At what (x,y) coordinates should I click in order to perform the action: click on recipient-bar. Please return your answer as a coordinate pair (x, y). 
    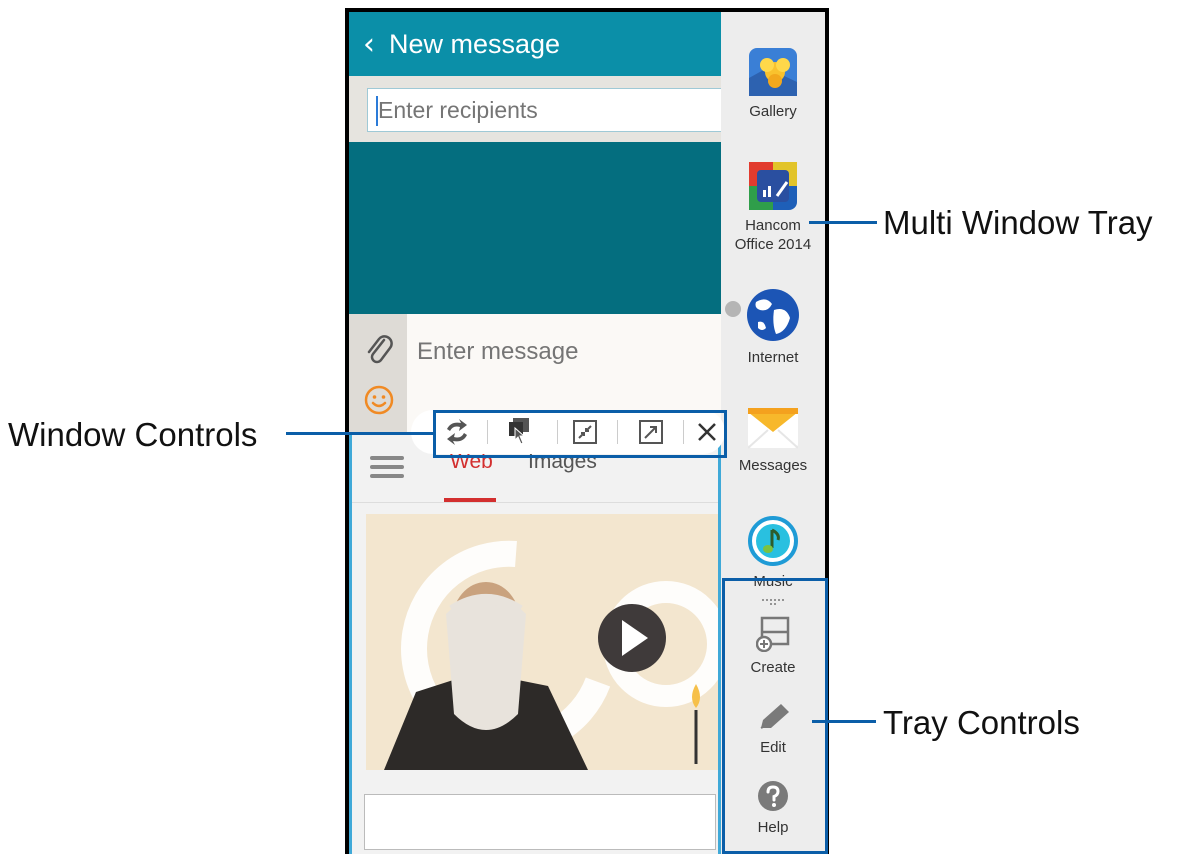
    Looking at the image, I should click on (535, 109).